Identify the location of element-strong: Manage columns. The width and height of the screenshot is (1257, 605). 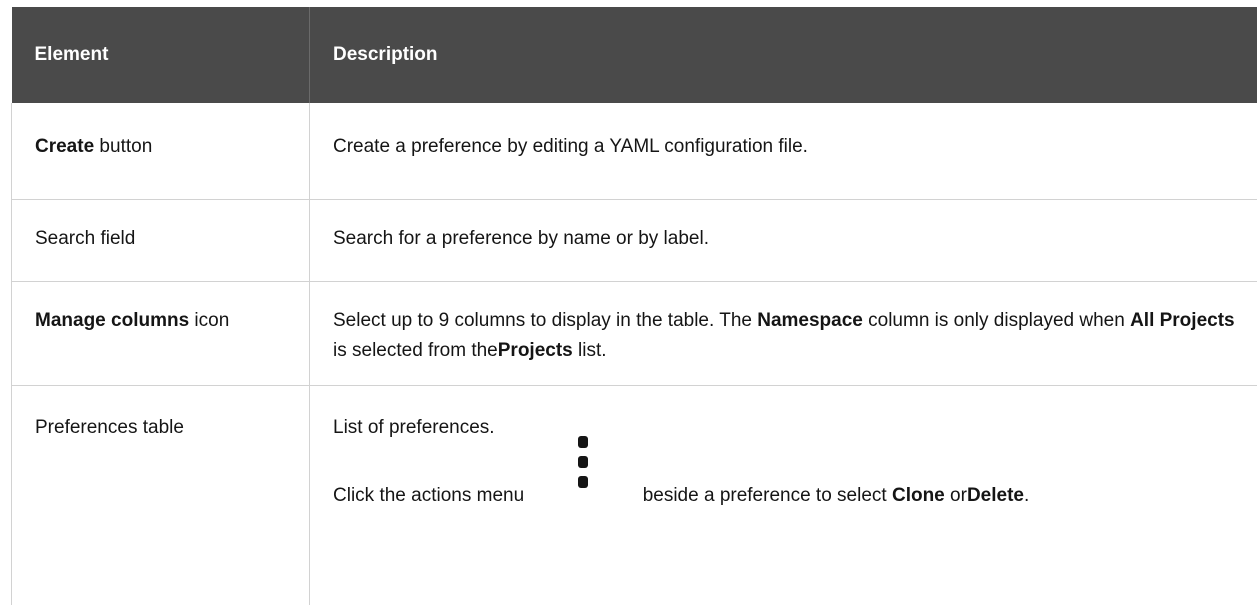
(112, 320).